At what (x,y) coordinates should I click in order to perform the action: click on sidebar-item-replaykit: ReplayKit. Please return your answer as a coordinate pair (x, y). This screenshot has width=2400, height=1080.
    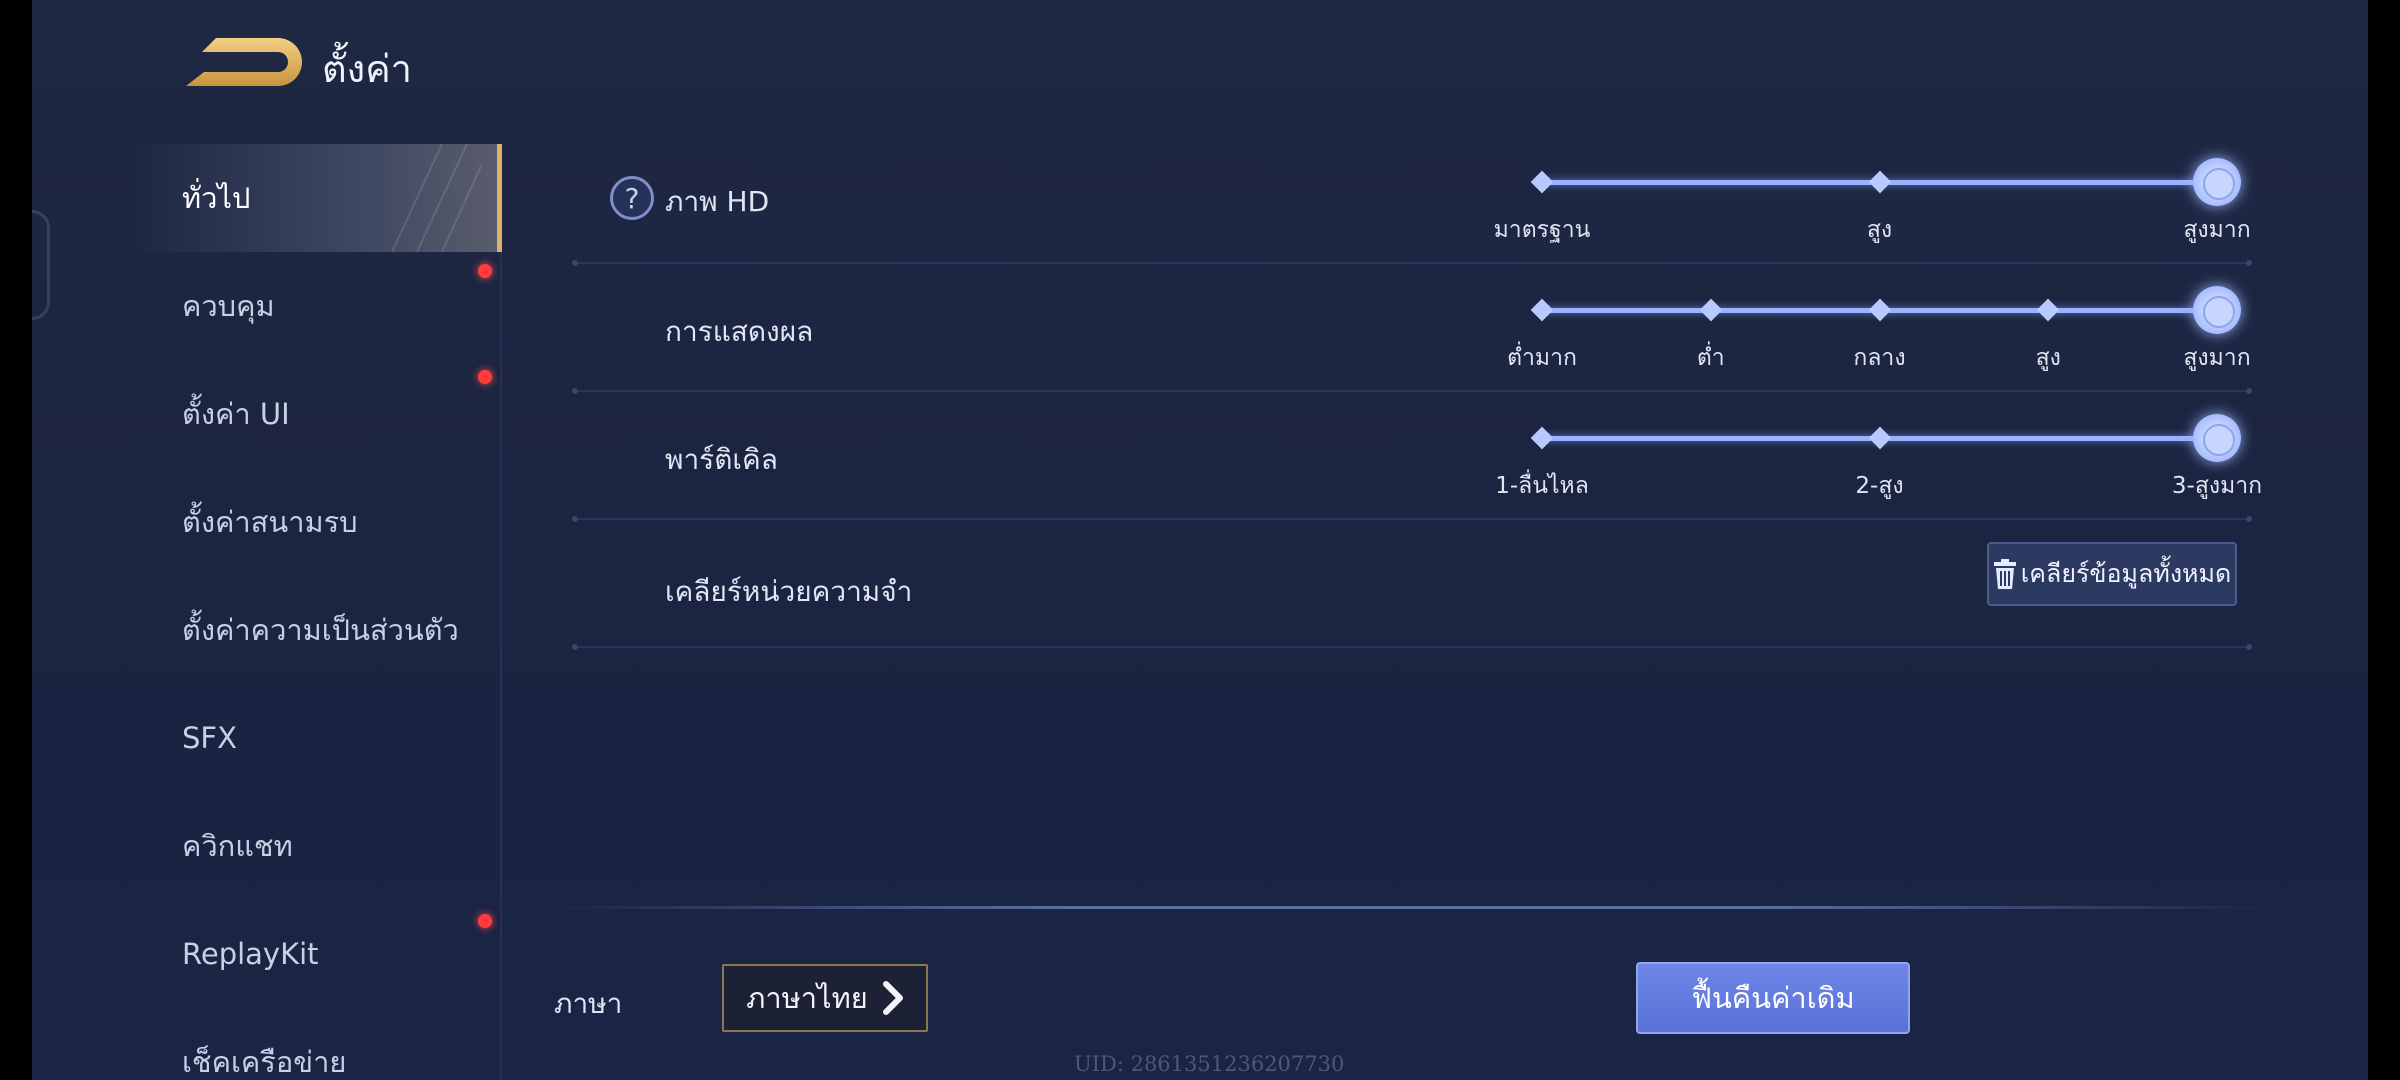
    Looking at the image, I should click on (317, 954).